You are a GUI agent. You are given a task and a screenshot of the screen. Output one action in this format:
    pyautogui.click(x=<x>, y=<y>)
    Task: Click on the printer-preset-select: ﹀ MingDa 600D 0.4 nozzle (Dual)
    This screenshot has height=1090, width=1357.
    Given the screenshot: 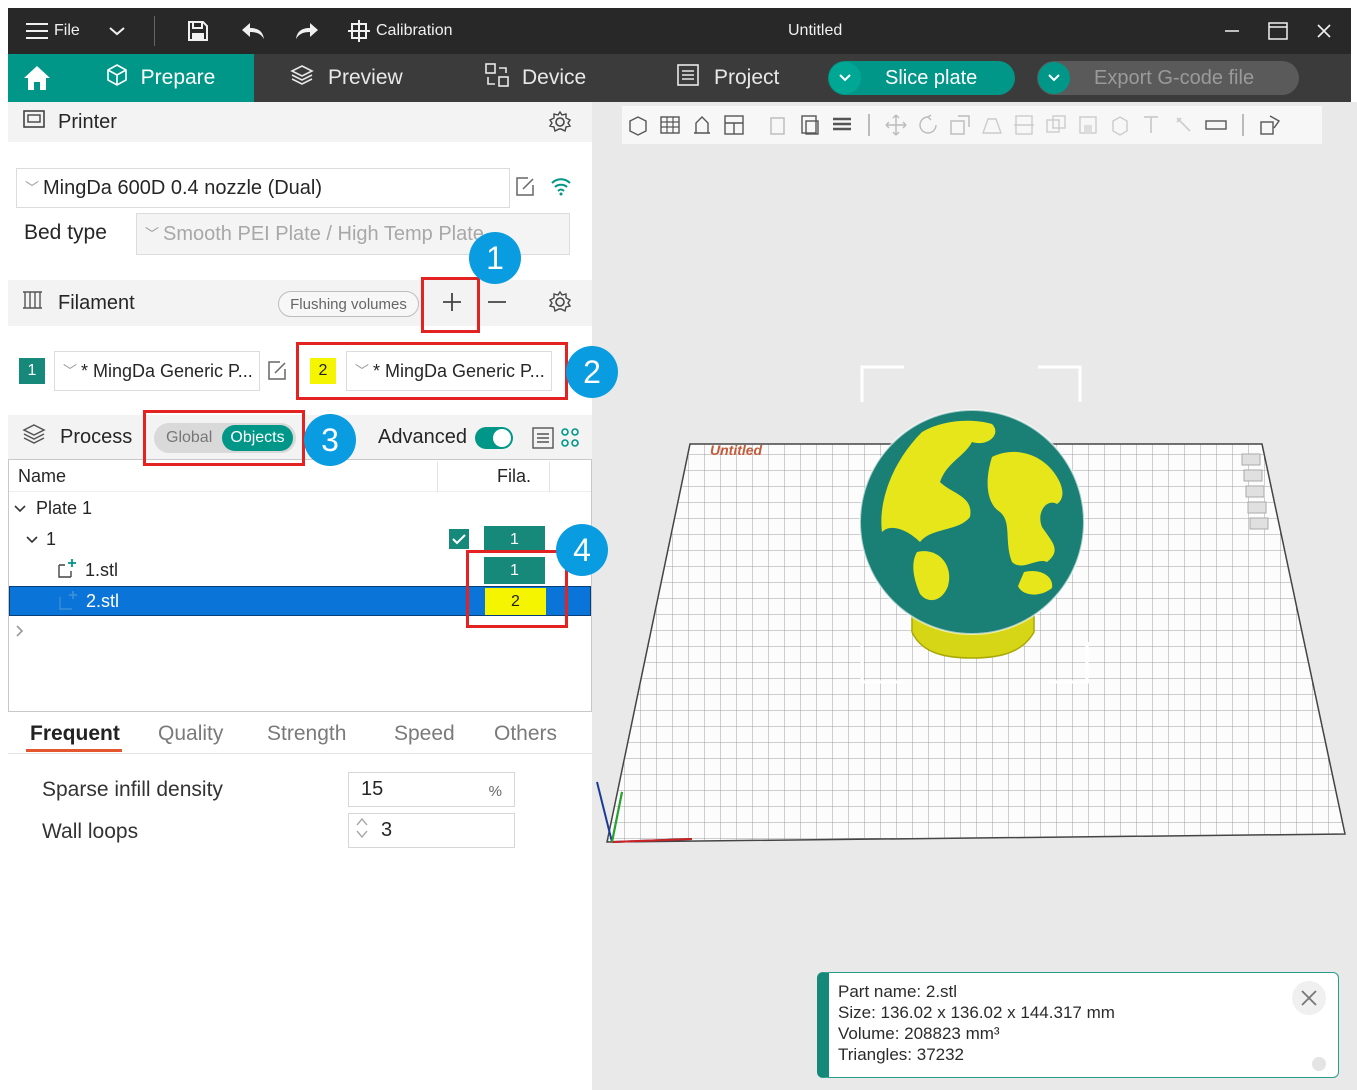 What is the action you would take?
    pyautogui.click(x=263, y=188)
    